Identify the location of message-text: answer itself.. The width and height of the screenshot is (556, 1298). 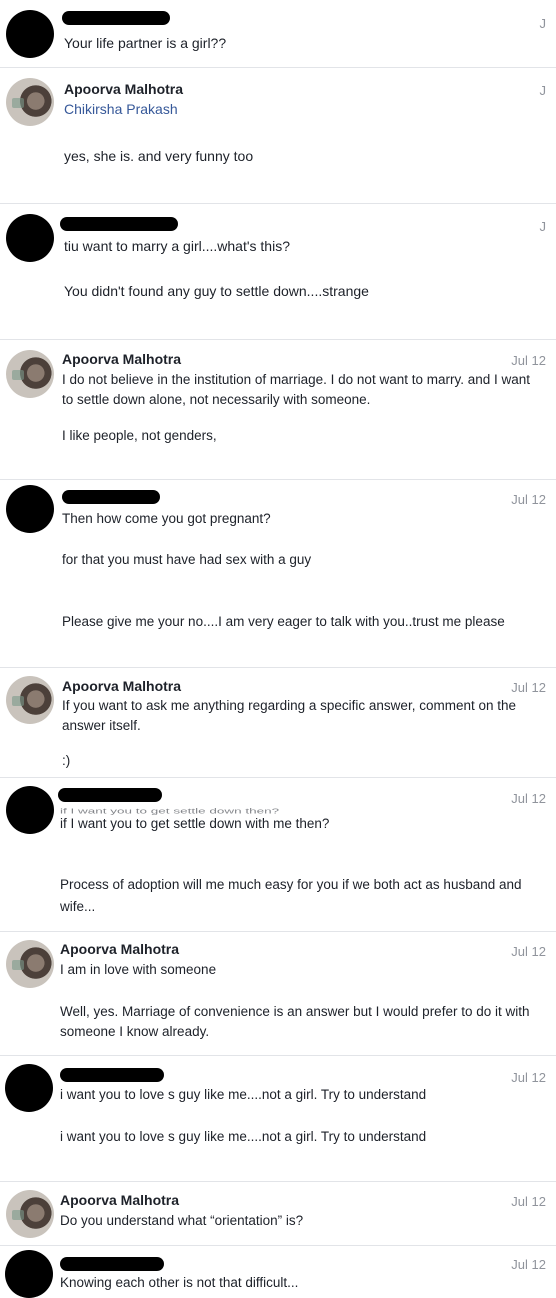
(101, 725).